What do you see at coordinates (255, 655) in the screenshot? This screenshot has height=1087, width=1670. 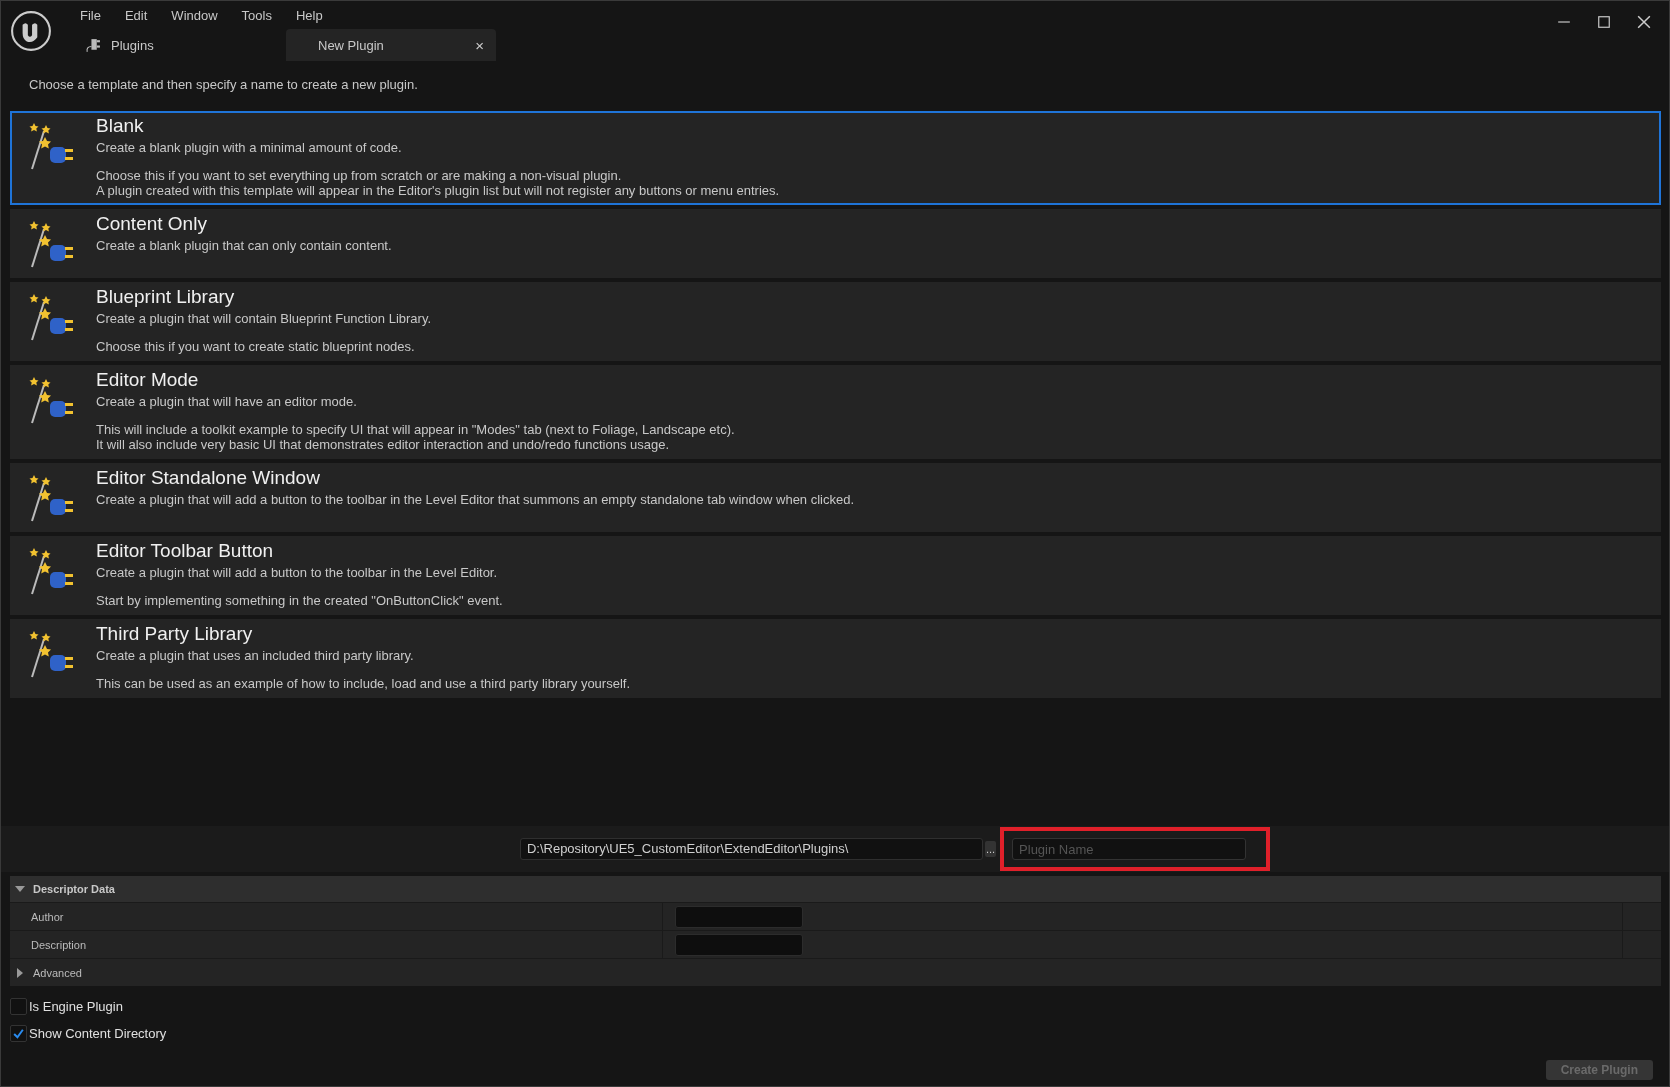 I see `template-description: Create a plugin that uses an included third party library.` at bounding box center [255, 655].